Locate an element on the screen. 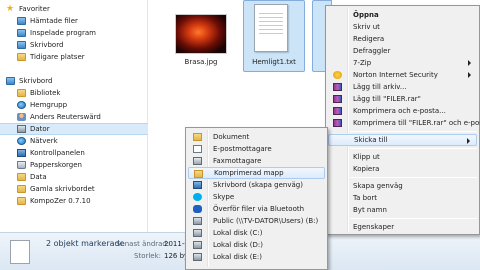 Image resolution: width=480 pixels, height=270 pixels. menu-defraggler: Defraggler is located at coordinates (402, 51).